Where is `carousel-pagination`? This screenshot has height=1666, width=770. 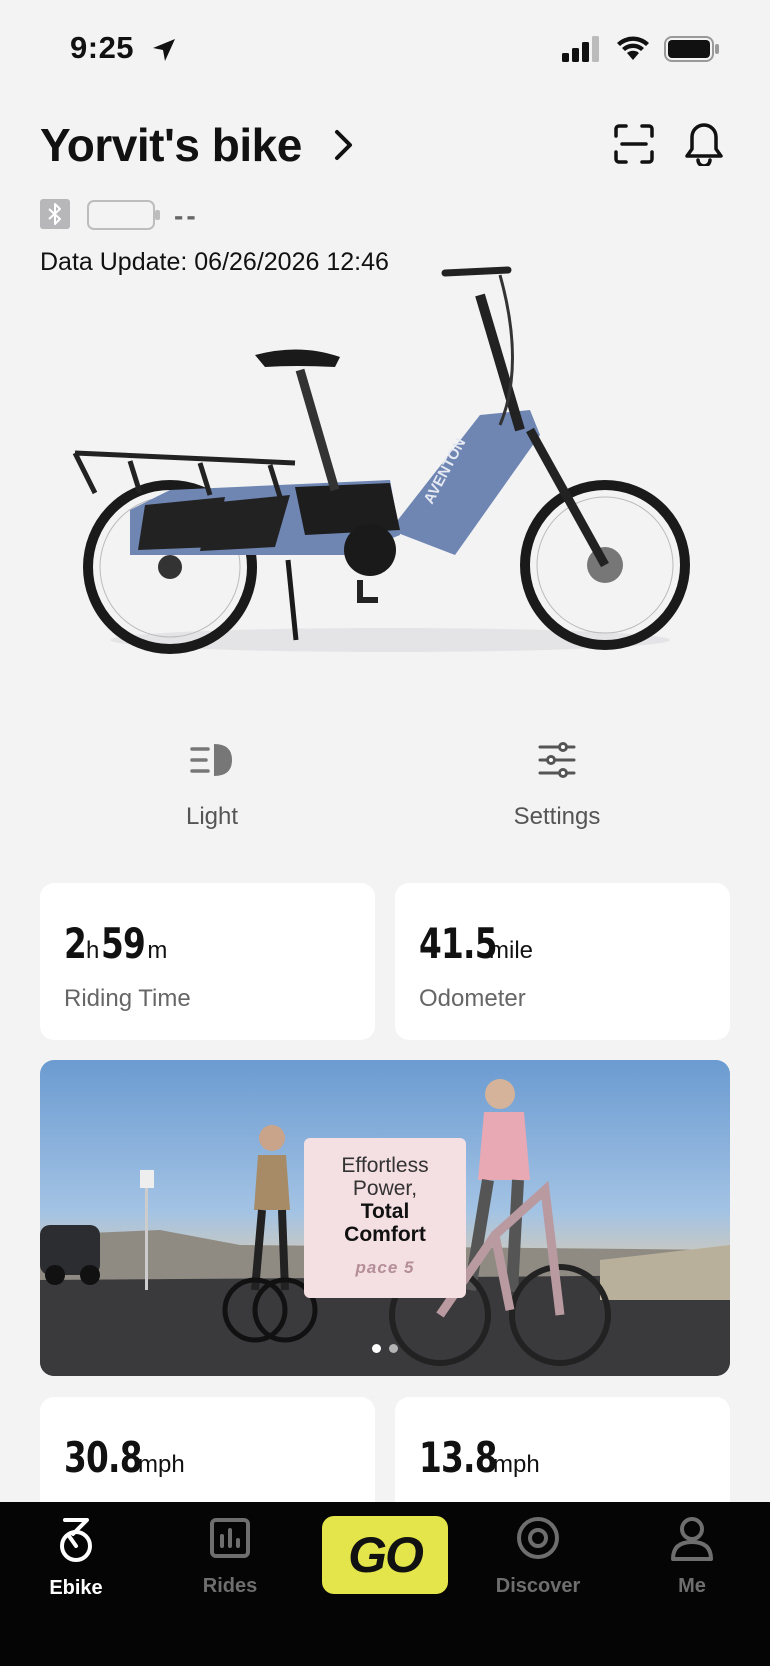
carousel-pagination is located at coordinates (385, 1348).